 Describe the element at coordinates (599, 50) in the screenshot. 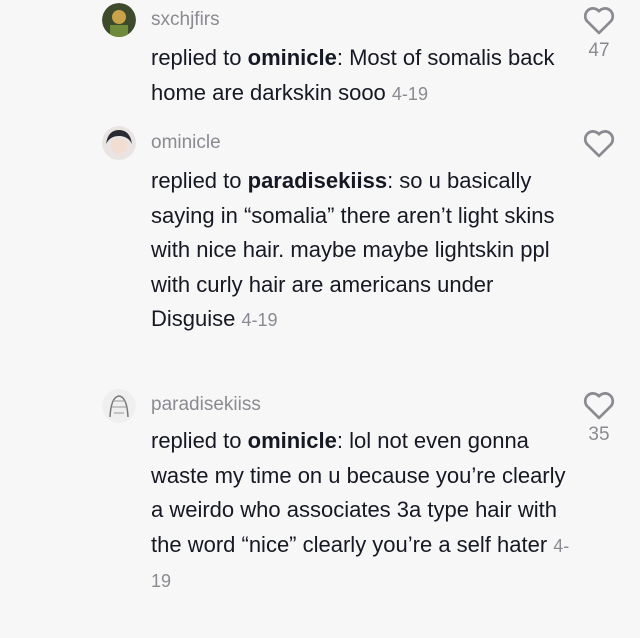

I see `like-count: 47` at that location.